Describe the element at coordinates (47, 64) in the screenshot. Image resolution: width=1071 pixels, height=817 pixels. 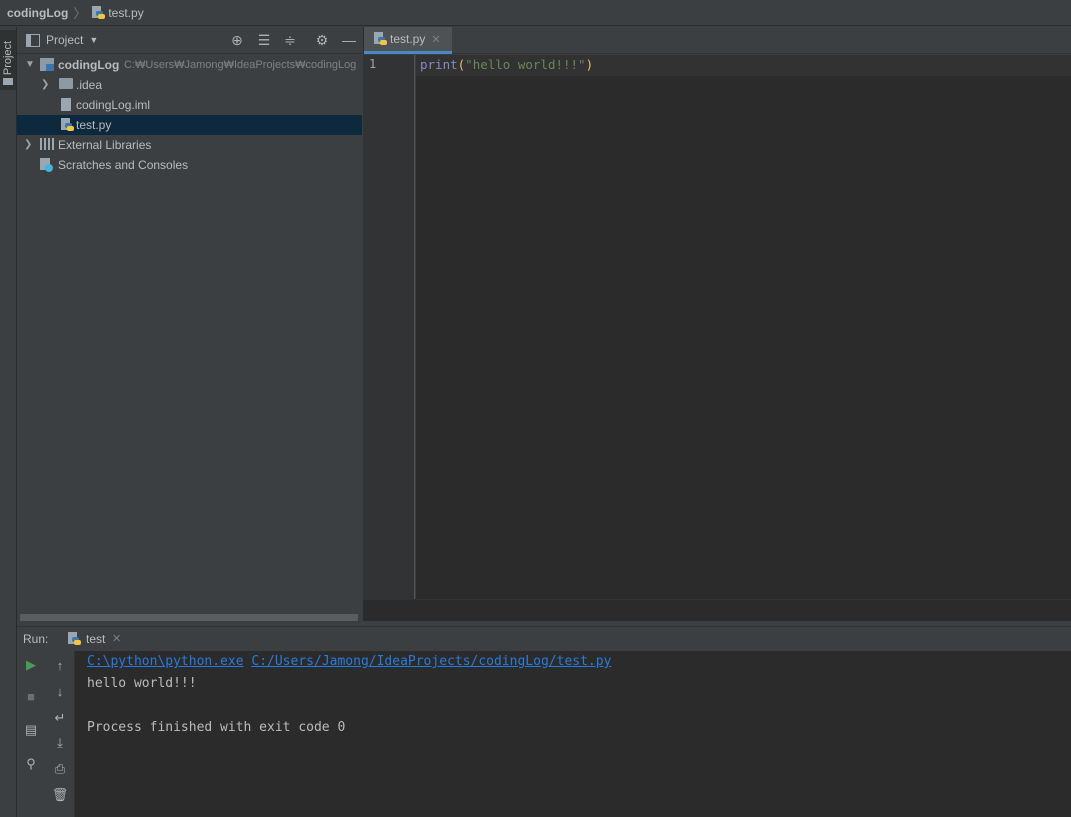
I see `project-folder-icon` at that location.